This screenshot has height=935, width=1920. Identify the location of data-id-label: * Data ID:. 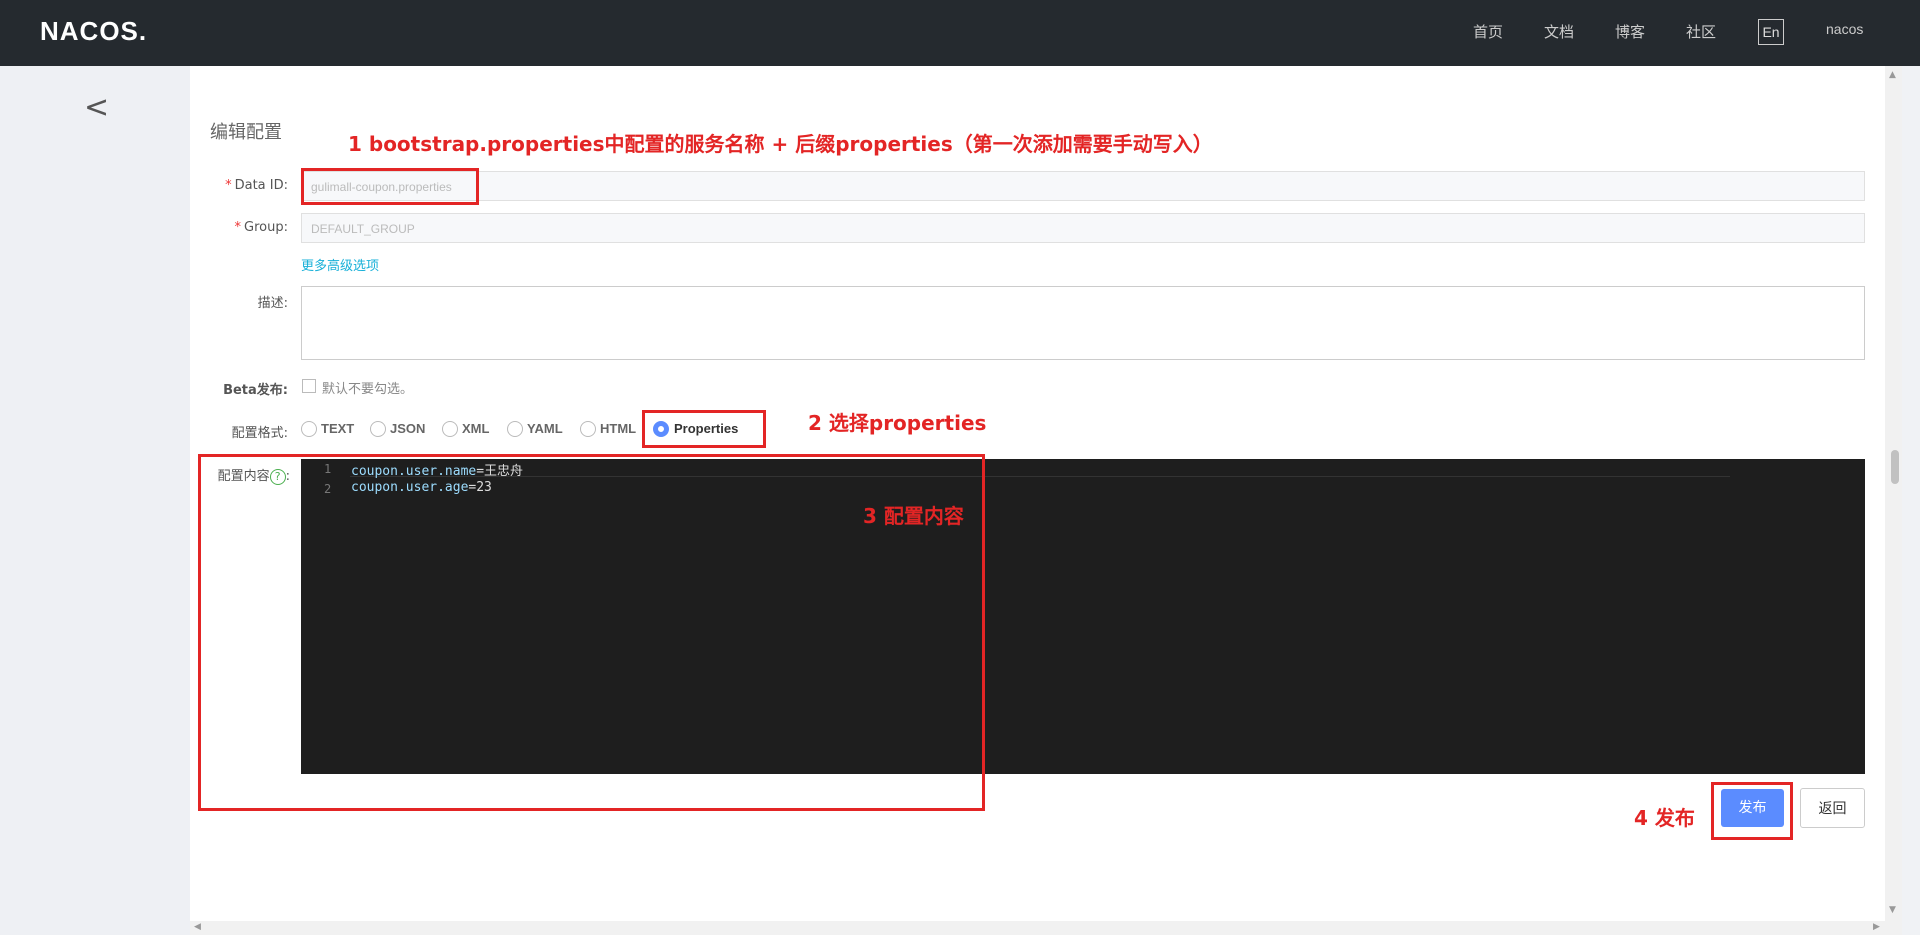
(256, 185).